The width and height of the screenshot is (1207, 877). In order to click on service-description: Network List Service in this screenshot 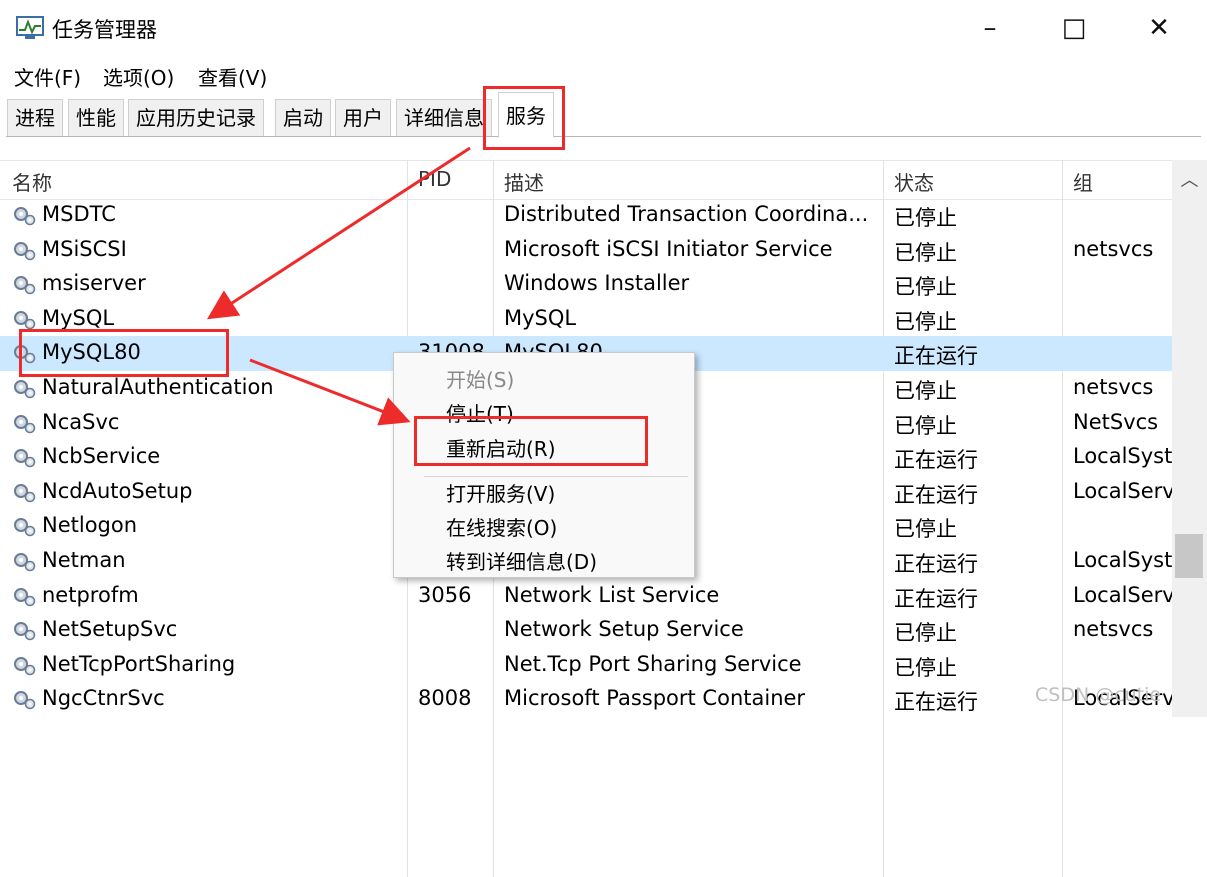, I will do `click(612, 594)`.